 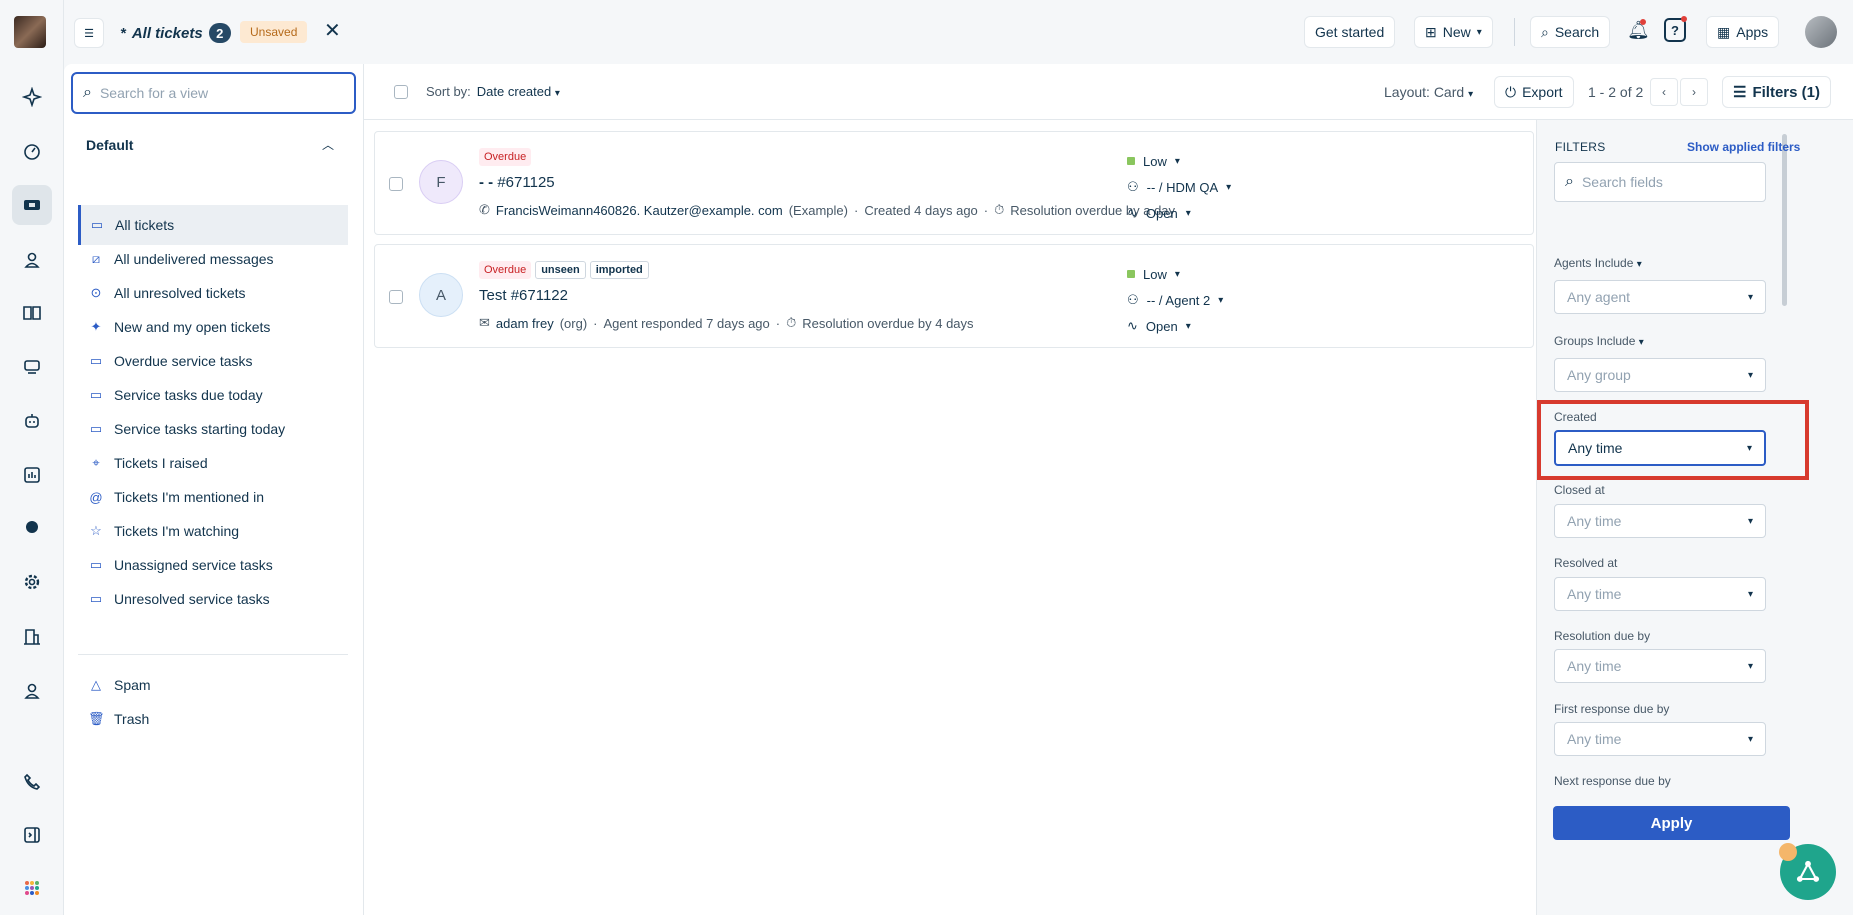 What do you see at coordinates (1133, 299) in the screenshot?
I see `user-icon: ⚇` at bounding box center [1133, 299].